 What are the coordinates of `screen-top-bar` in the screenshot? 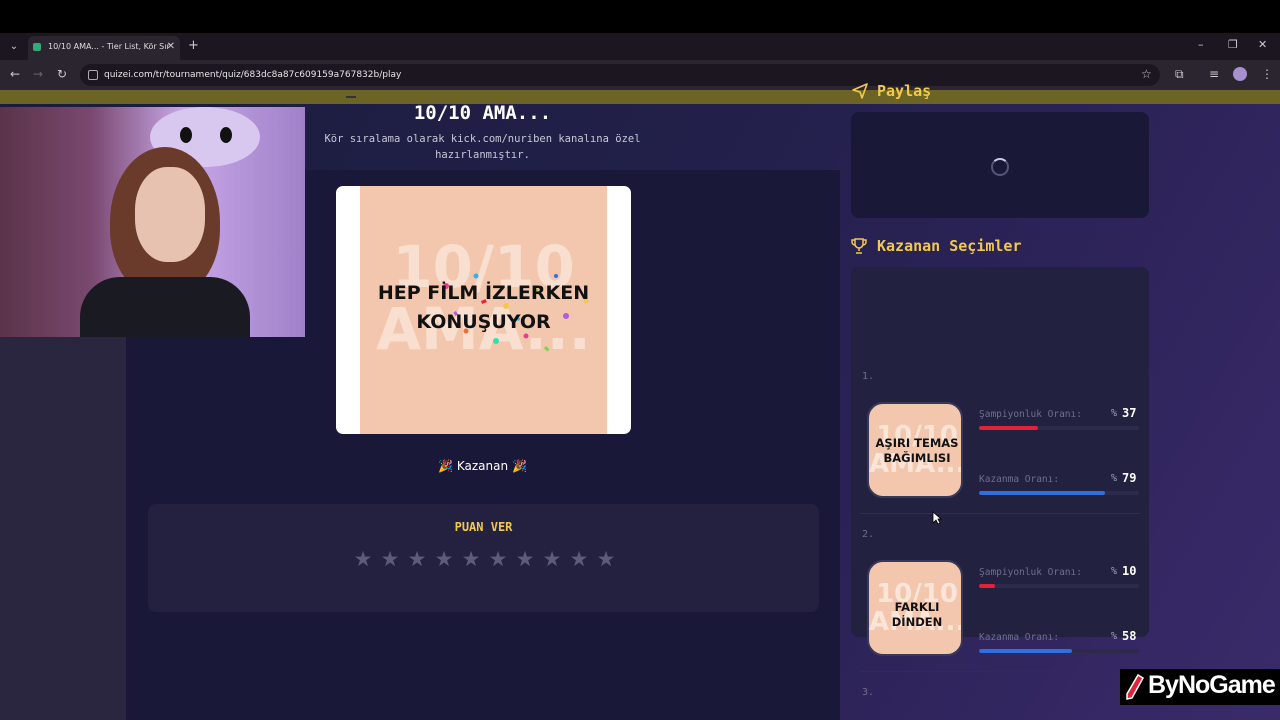 It's located at (640, 16).